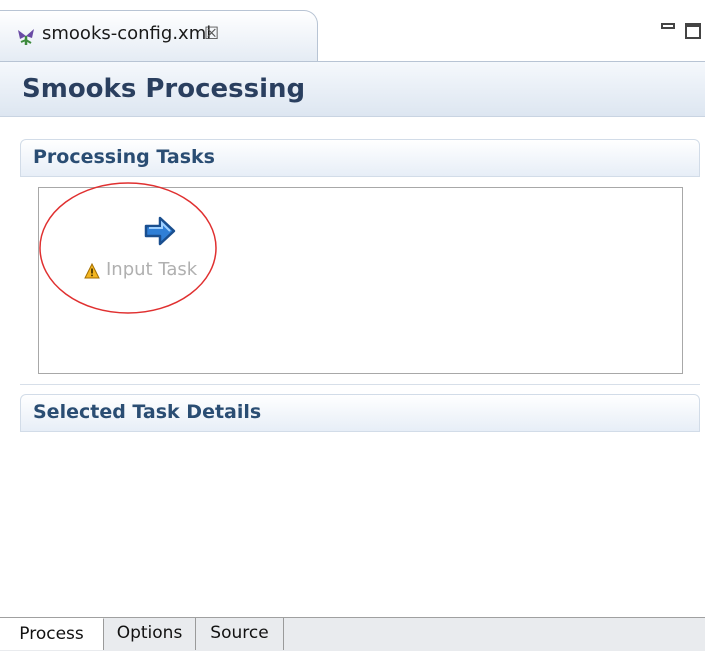  Describe the element at coordinates (211, 34) in the screenshot. I see `close-icon: ☒` at that location.